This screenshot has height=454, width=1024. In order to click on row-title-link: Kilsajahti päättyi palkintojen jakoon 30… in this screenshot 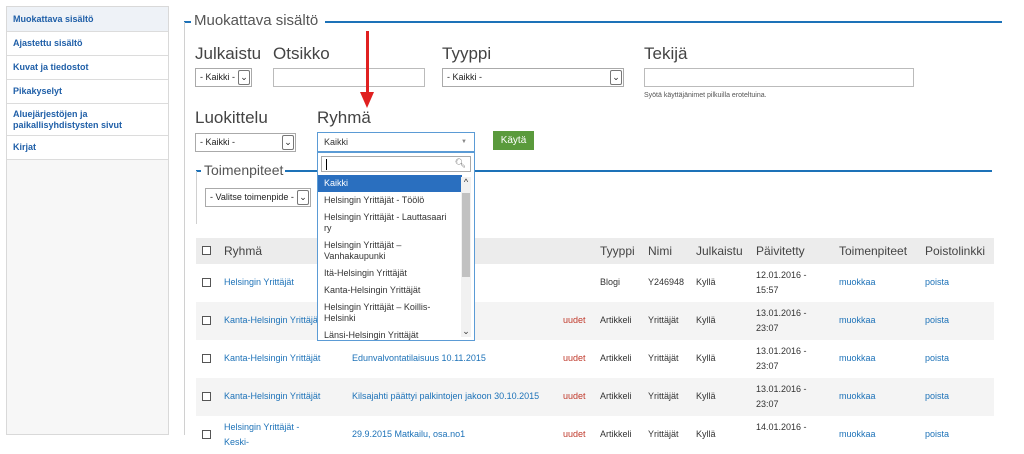, I will do `click(445, 396)`.